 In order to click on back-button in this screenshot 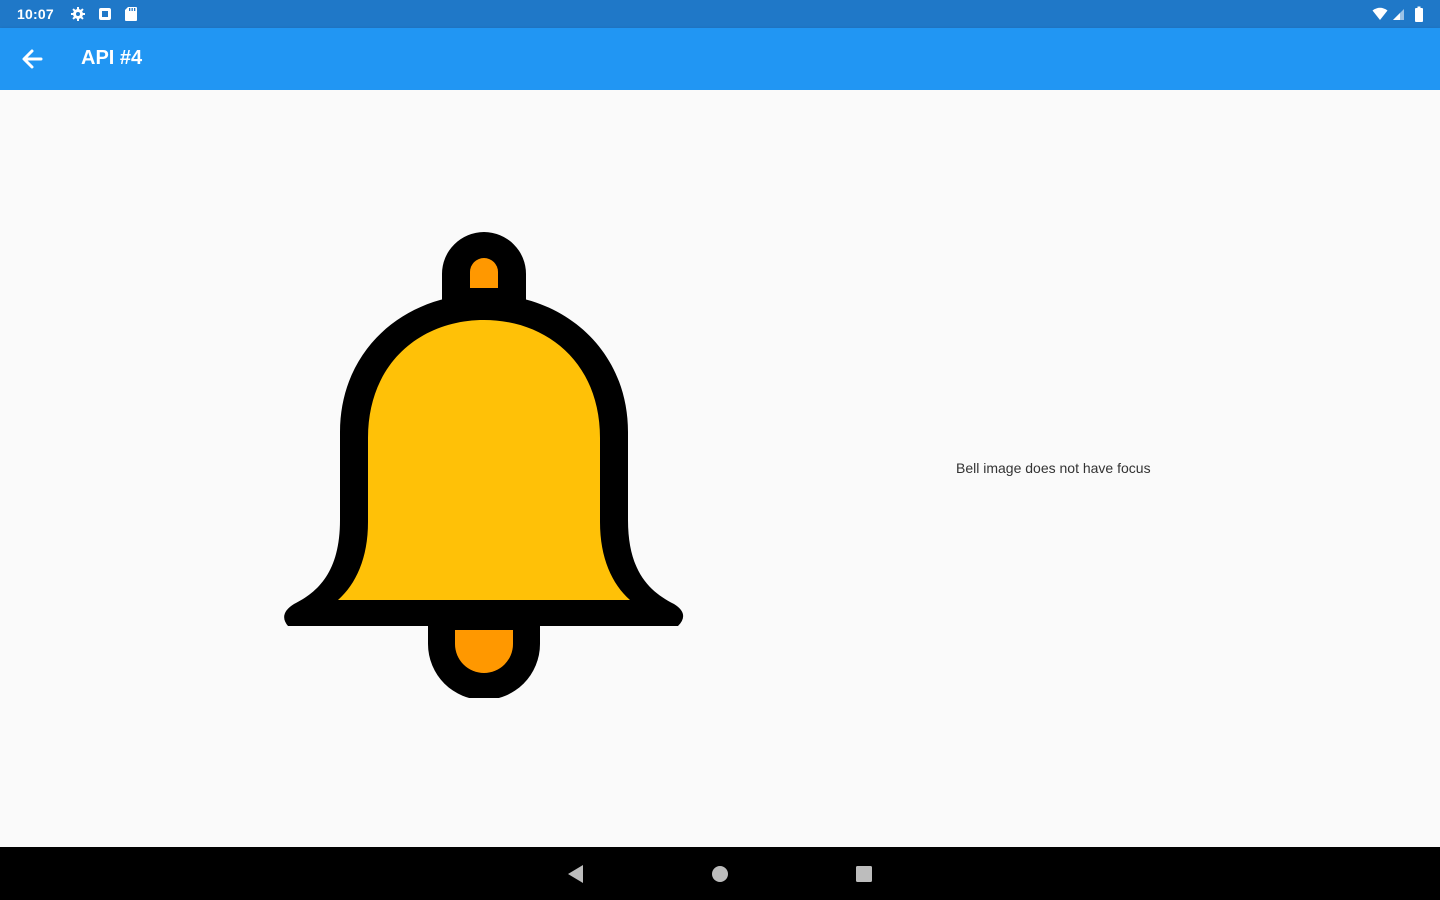, I will do `click(32, 59)`.